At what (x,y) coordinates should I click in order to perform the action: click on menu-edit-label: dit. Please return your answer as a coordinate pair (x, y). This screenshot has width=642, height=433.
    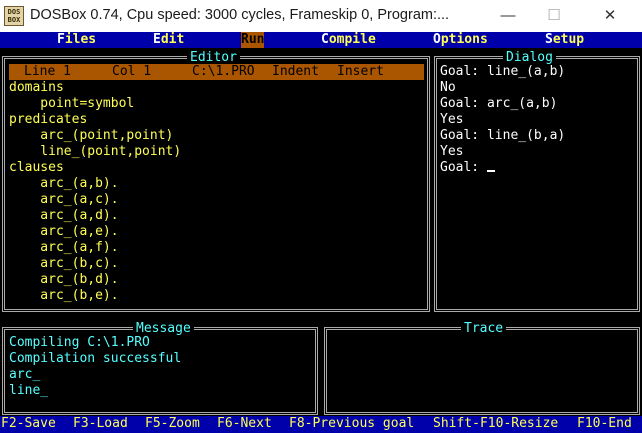
    Looking at the image, I should click on (172, 39).